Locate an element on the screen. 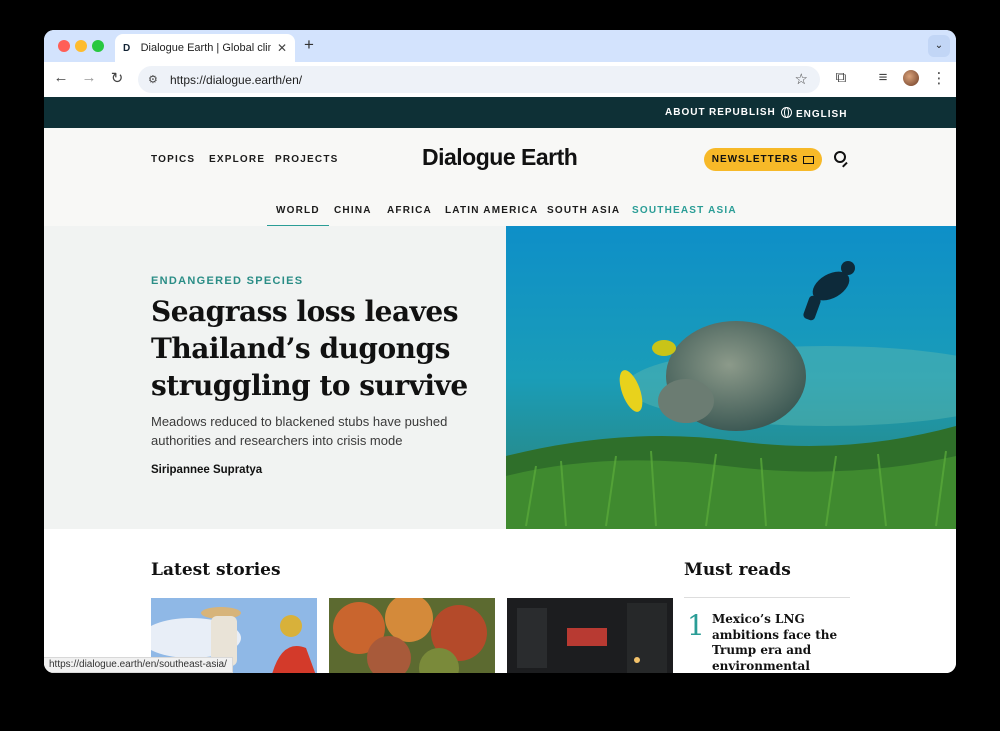 The image size is (1000, 731). must-reads-divider is located at coordinates (767, 597).